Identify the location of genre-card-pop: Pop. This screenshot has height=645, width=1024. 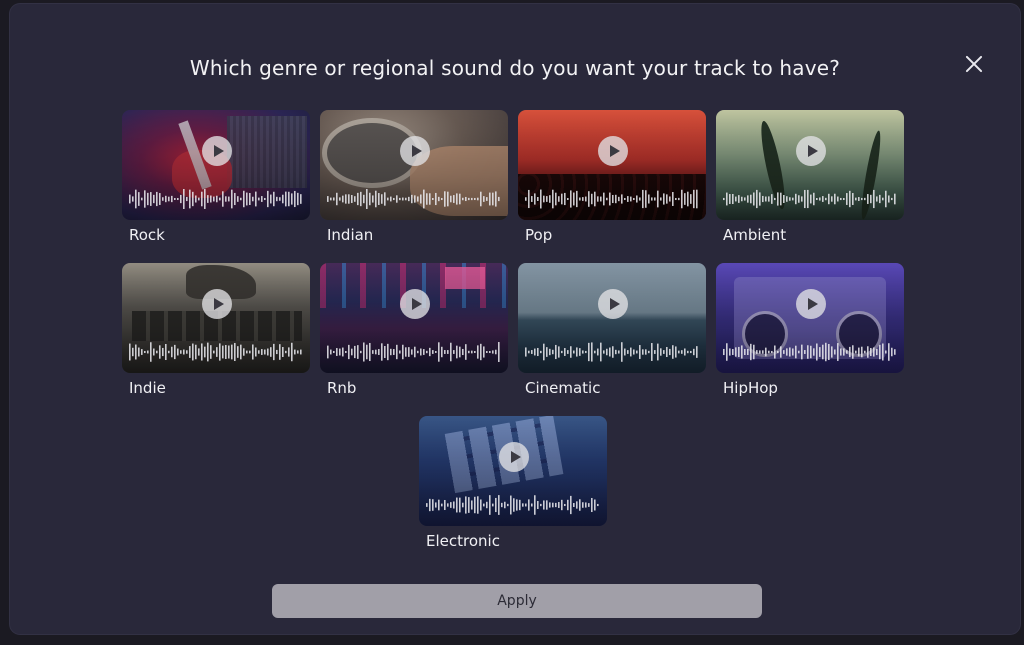
(612, 177).